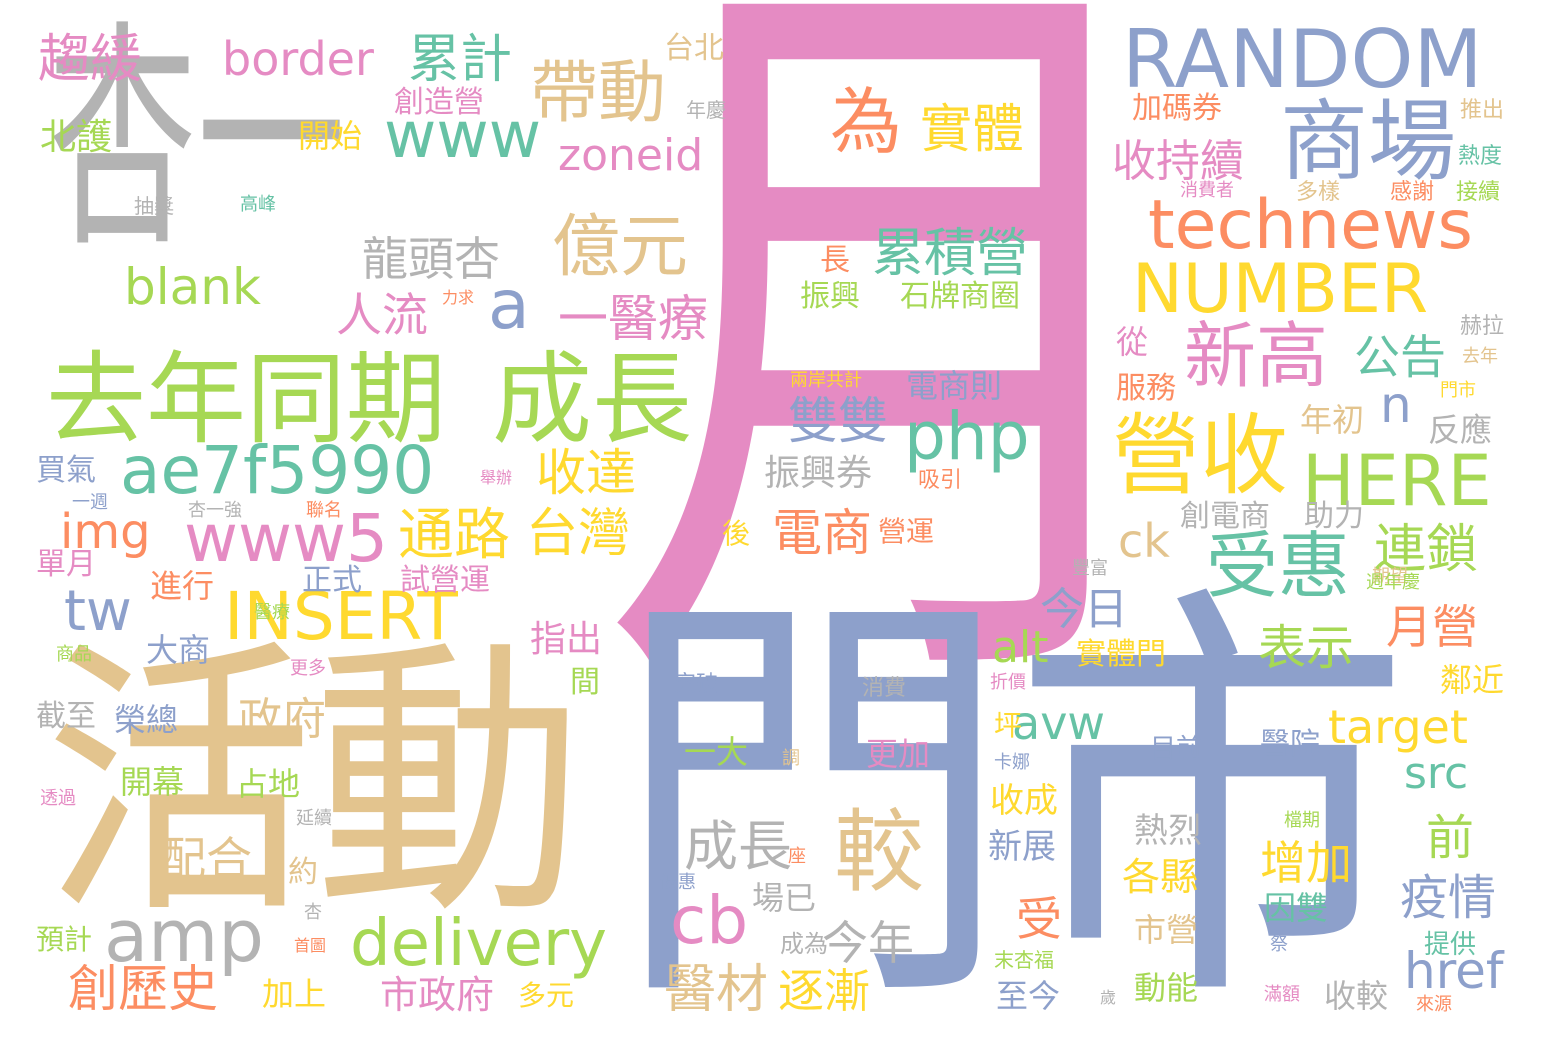 The image size is (1548, 1052). What do you see at coordinates (1306, 648) in the screenshot?
I see `word-biao-shi: 表示` at bounding box center [1306, 648].